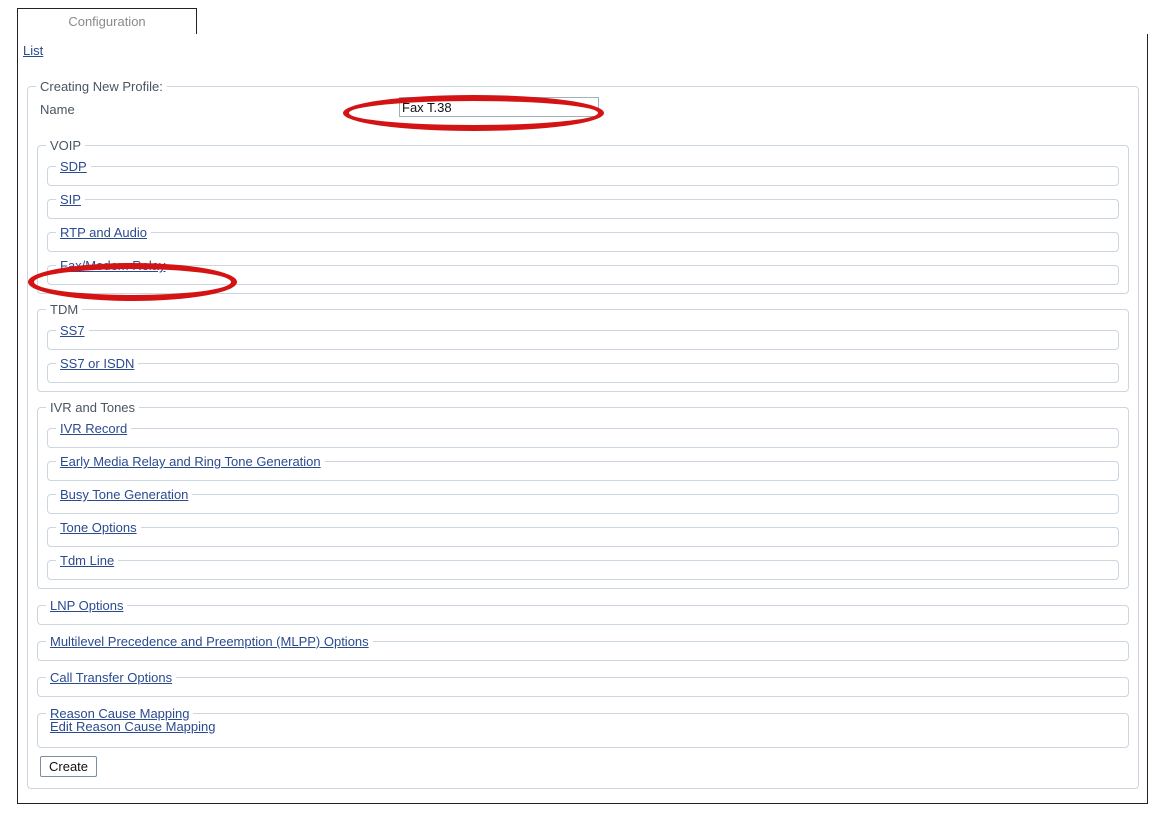  I want to click on section-ivr-record: IVR Record, so click(583, 434).